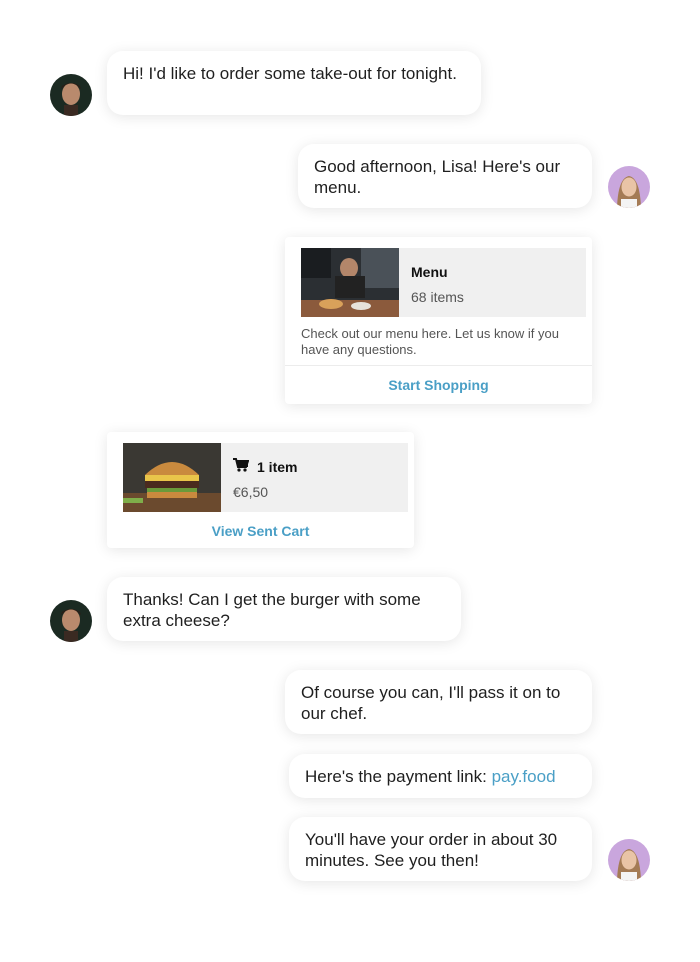 The width and height of the screenshot is (700, 962). I want to click on menu-card-title: Menu, so click(429, 272).